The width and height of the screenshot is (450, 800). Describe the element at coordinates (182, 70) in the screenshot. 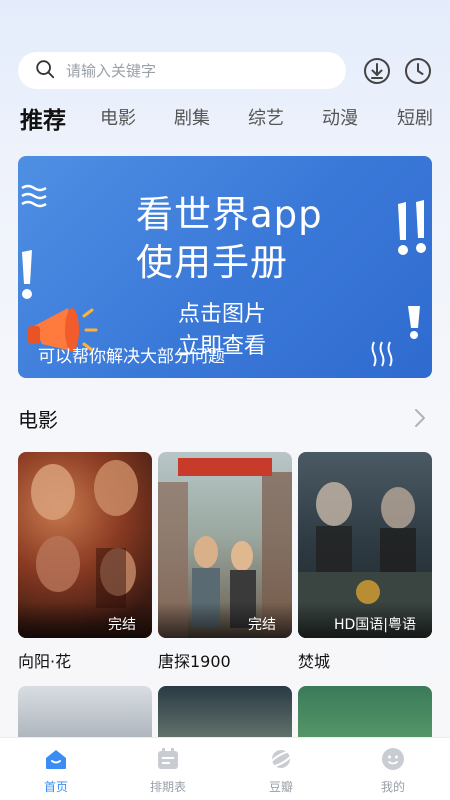

I see `search-bar: 请输入关键字` at that location.